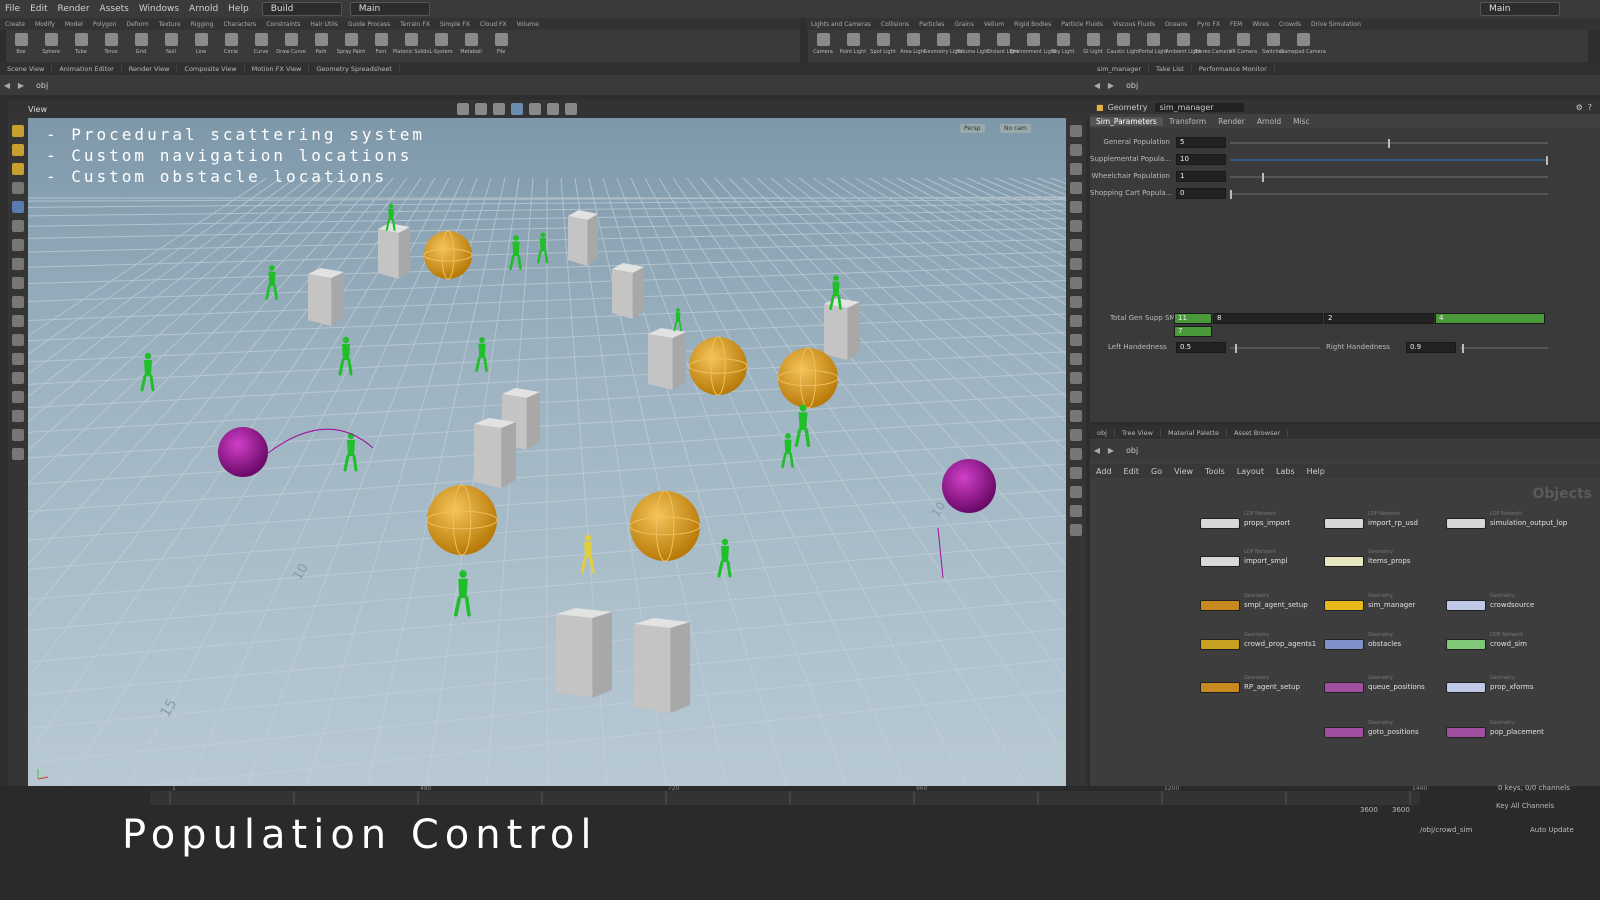 Image resolution: width=1600 pixels, height=900 pixels. Describe the element at coordinates (1201, 347) in the screenshot. I see `left-hand-field: 0.5` at that location.